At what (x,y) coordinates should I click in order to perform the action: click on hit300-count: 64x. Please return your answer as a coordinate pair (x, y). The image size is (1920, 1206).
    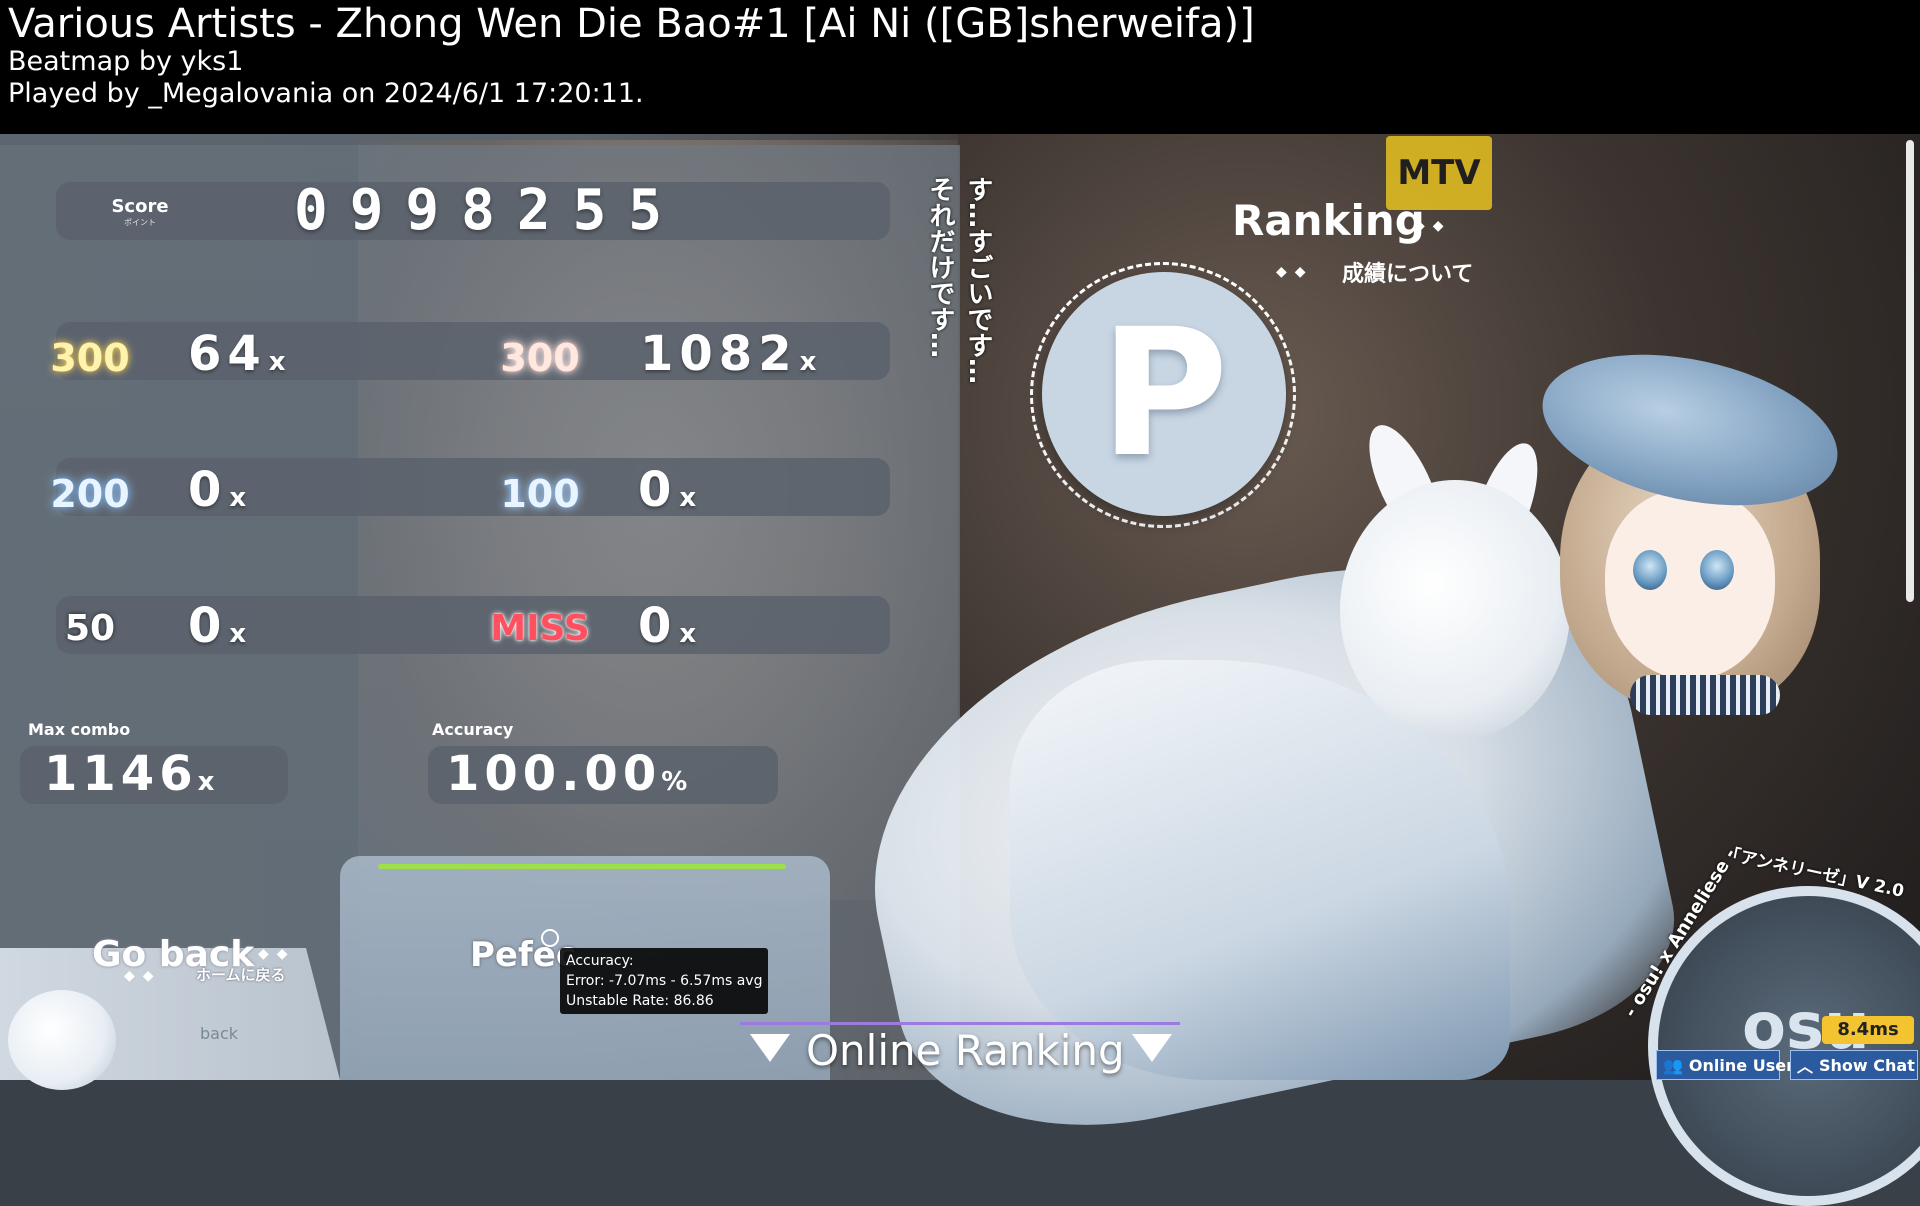
    Looking at the image, I should click on (237, 354).